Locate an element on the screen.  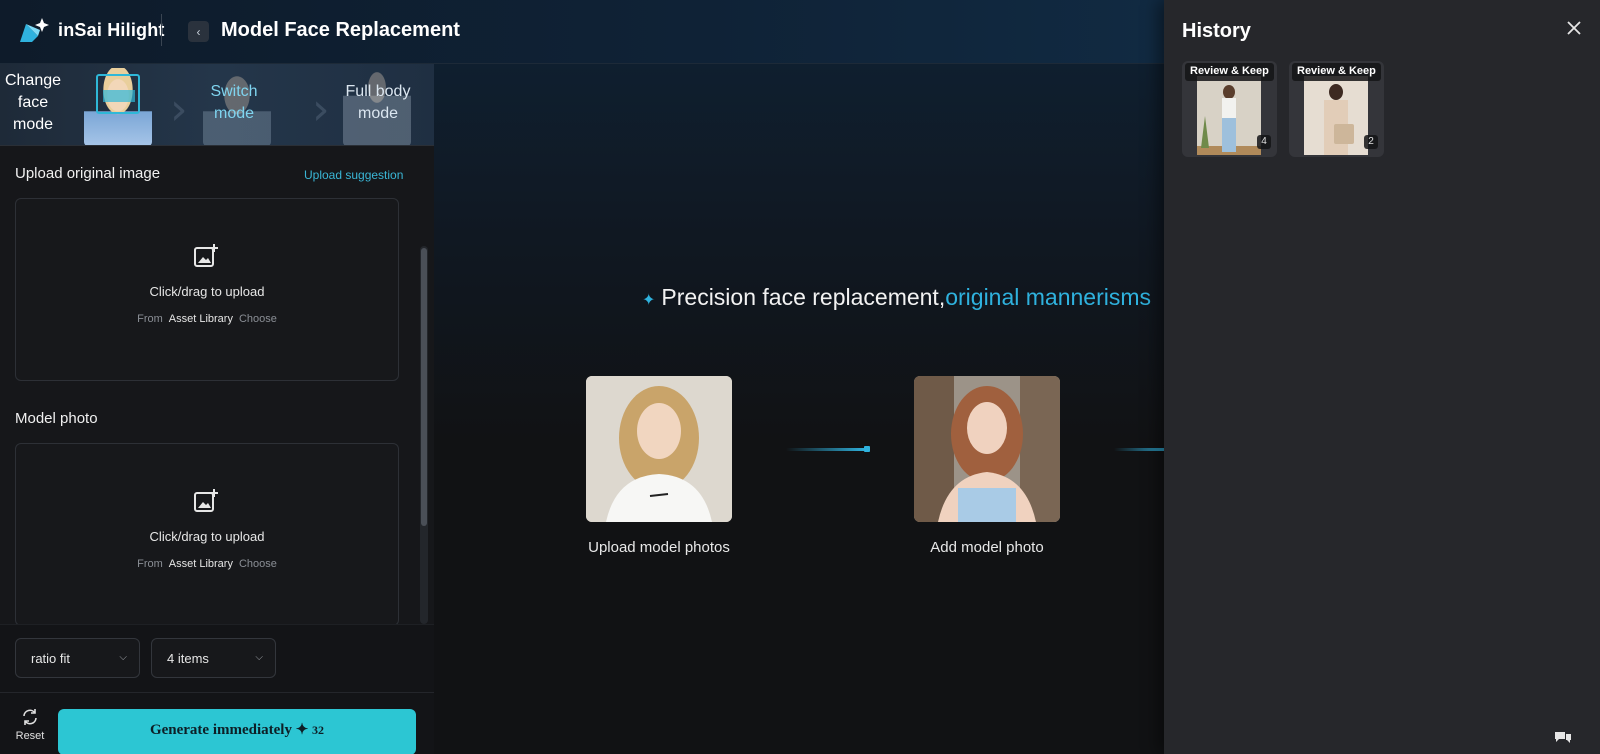
history-item: Review & Keep 2 is located at coordinates (1336, 109).